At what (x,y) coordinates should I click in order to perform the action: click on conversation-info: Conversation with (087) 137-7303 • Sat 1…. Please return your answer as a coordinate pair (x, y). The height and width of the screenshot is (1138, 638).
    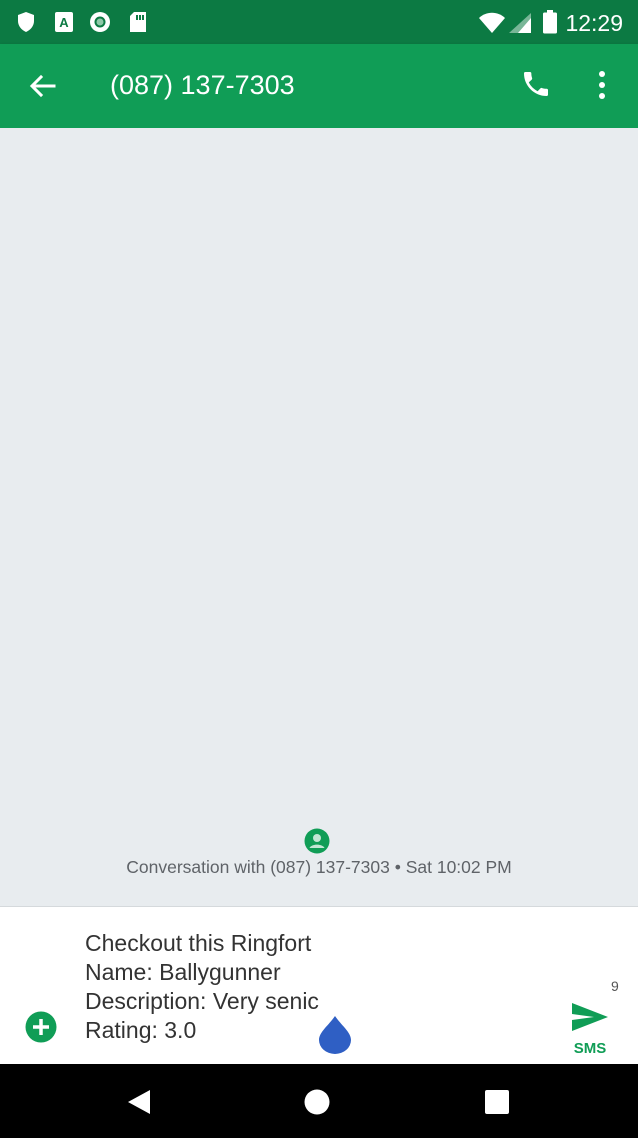
    Looking at the image, I should click on (319, 867).